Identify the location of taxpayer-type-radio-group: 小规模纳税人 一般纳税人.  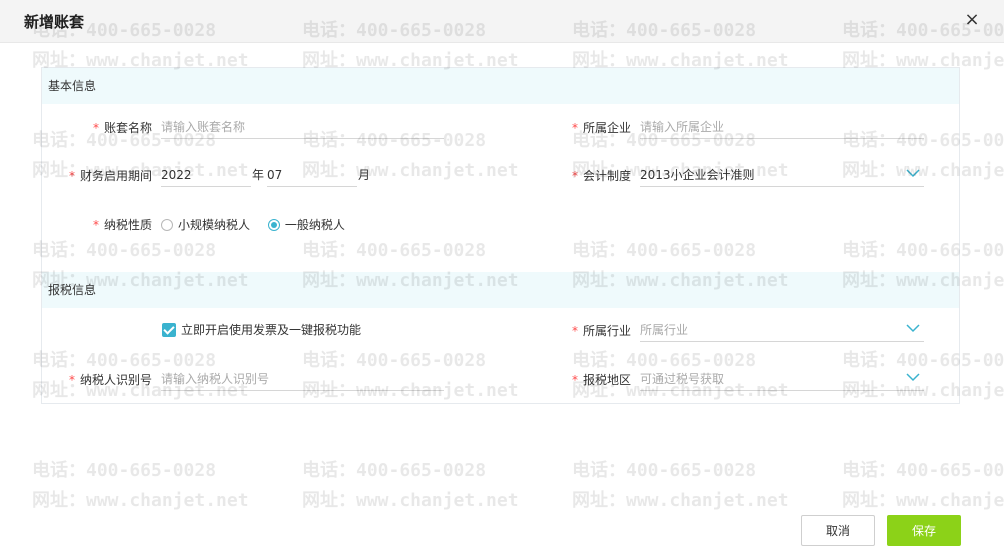
(260, 225).